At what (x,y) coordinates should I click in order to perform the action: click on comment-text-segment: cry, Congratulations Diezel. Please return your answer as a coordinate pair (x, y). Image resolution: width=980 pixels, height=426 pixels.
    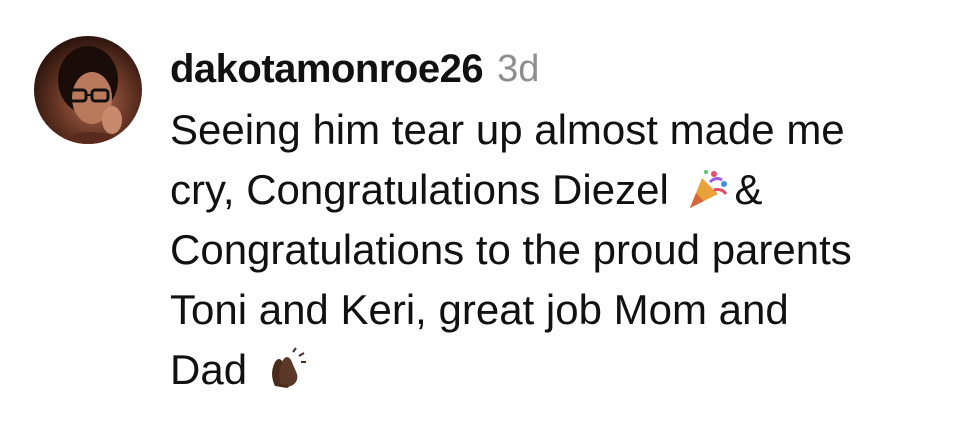
    Looking at the image, I should click on (419, 189).